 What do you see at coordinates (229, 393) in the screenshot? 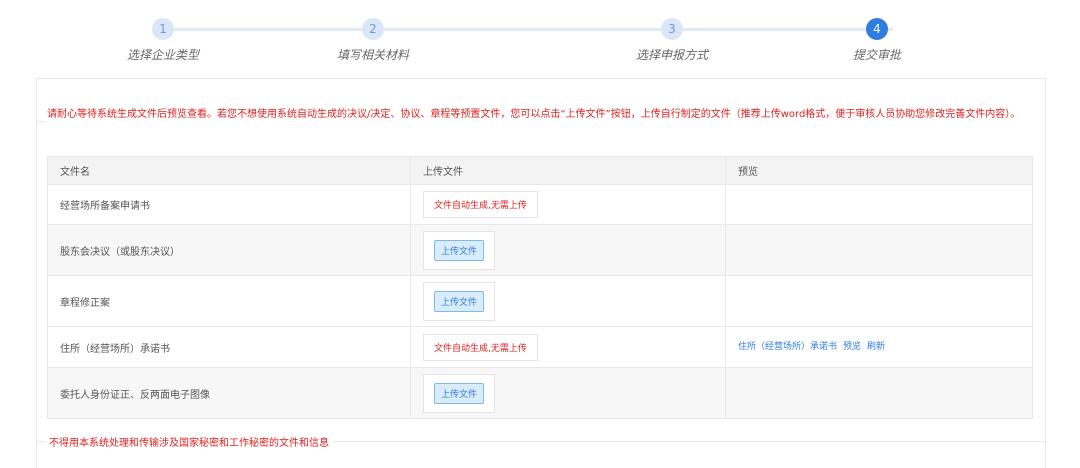
I see `file-name: 委托人身份证正、反两面电子图像` at bounding box center [229, 393].